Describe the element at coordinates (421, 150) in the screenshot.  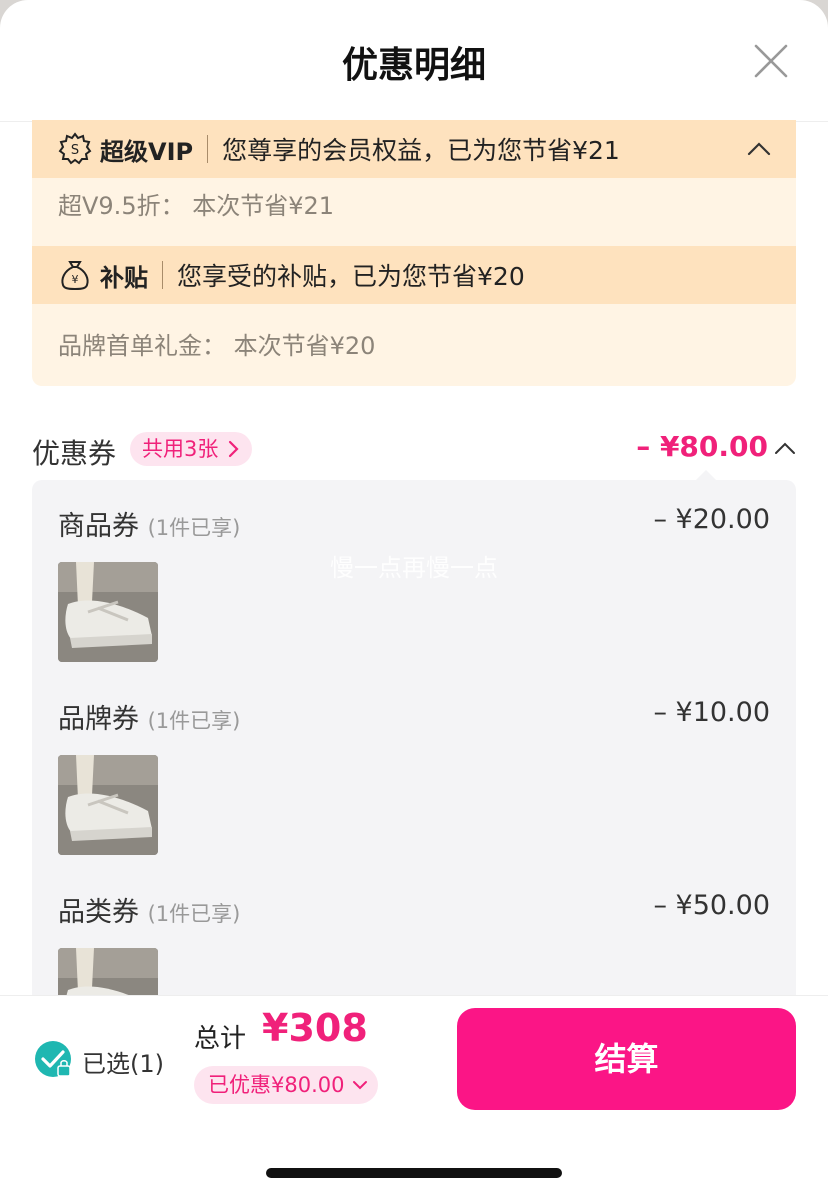
I see `vip-savings-text: 您尊享的会员权益，已为您节省¥21` at that location.